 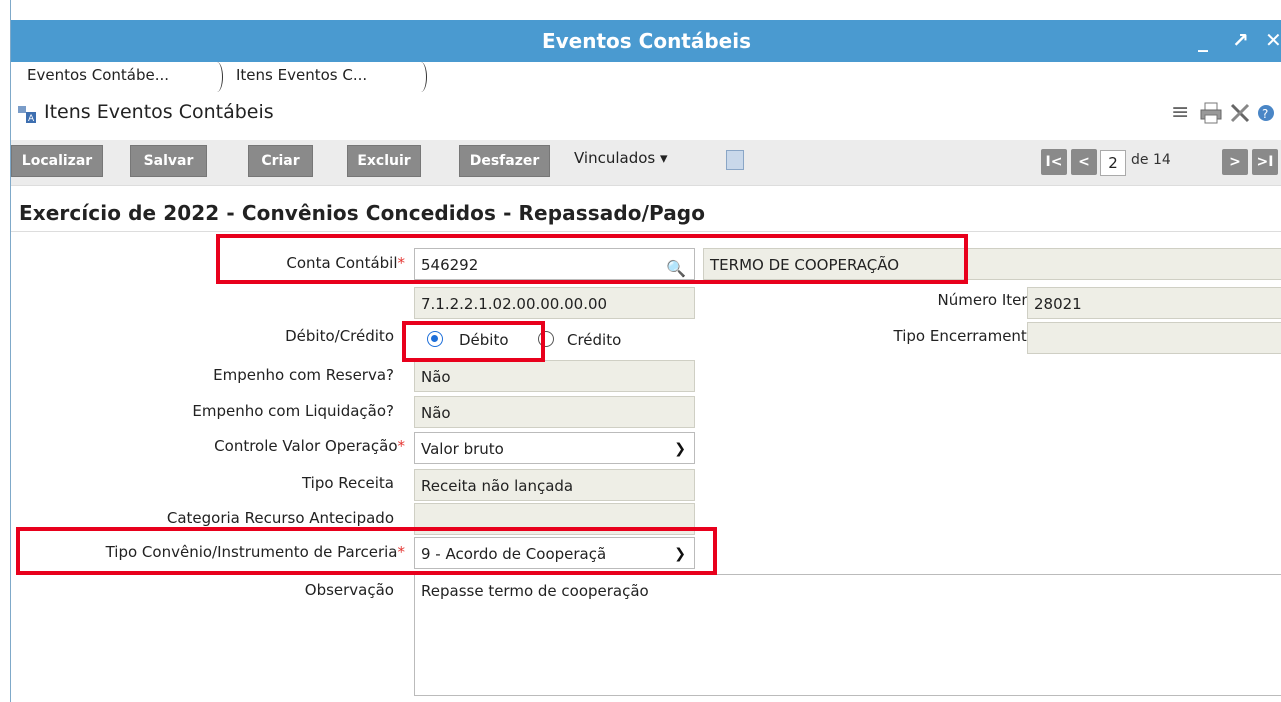 I want to click on next-page-button: >, so click(x=1235, y=162).